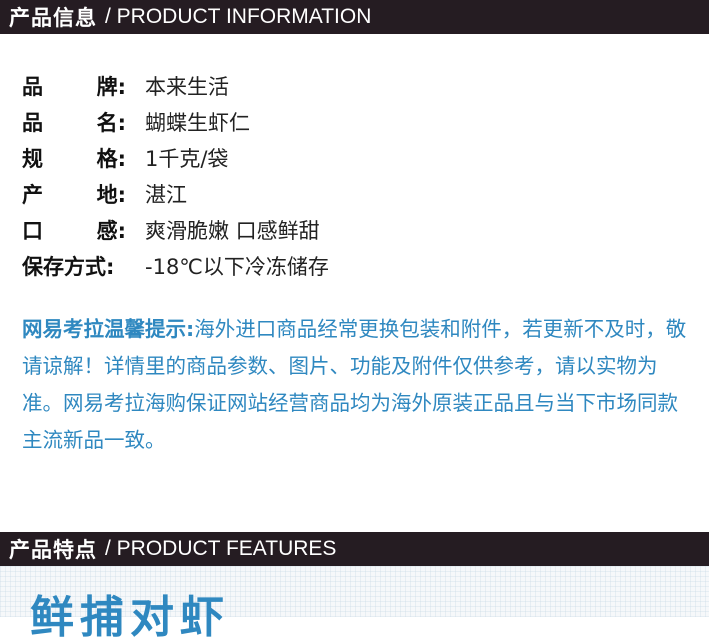  What do you see at coordinates (232, 231) in the screenshot?
I see `info-value-taste: 爽滑脆嫩 口感鲜甜` at bounding box center [232, 231].